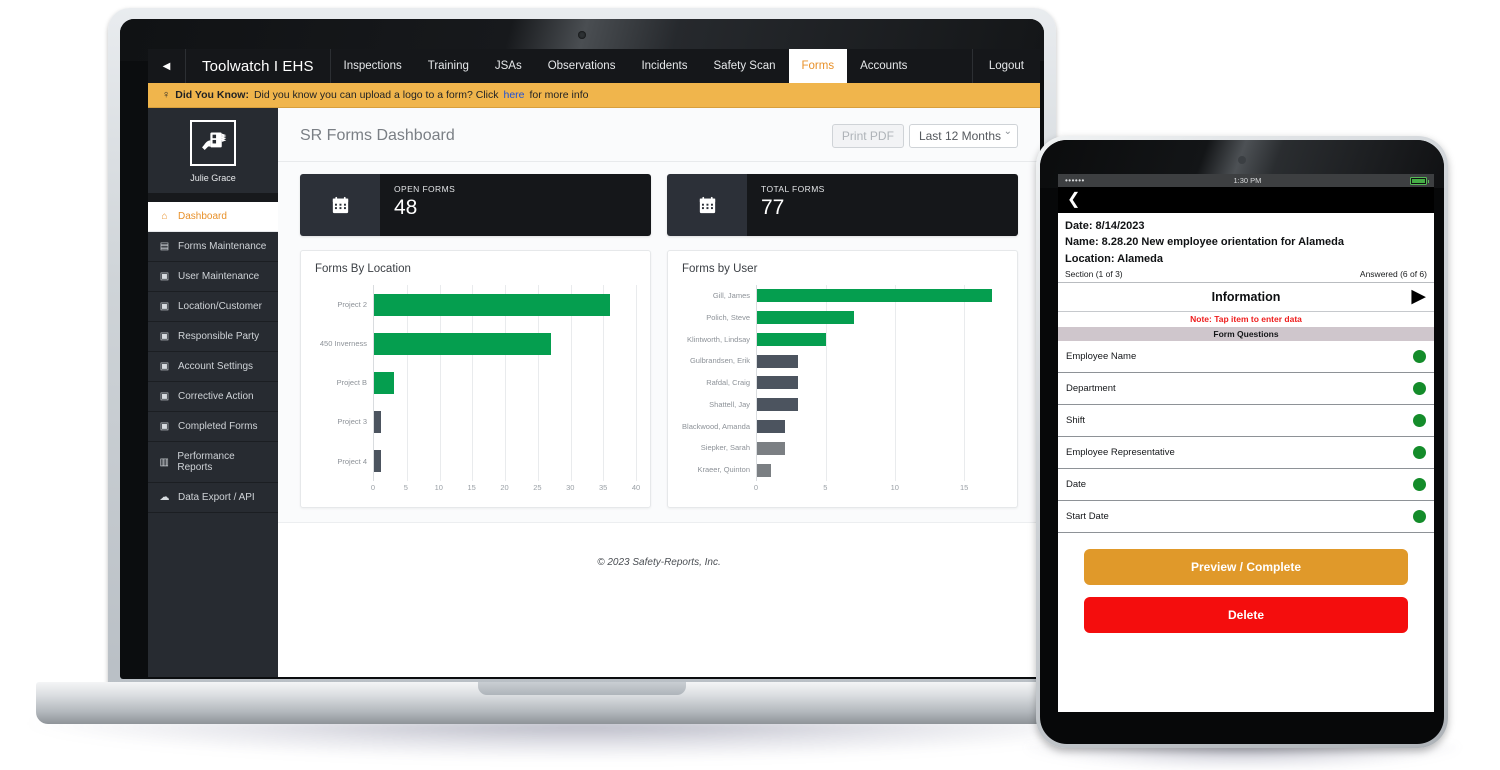  I want to click on nav-item-incidents: Incidents, so click(664, 66).